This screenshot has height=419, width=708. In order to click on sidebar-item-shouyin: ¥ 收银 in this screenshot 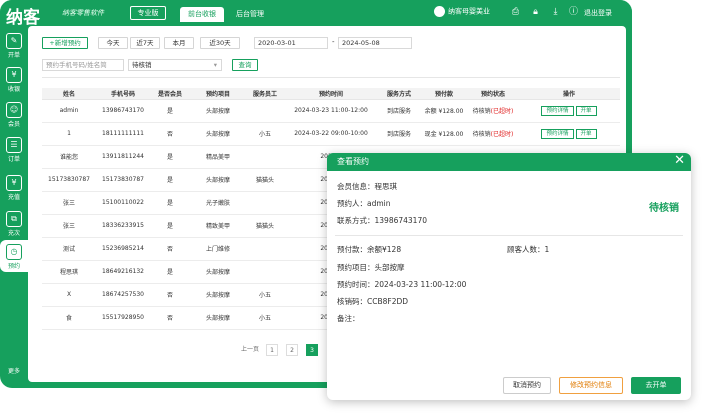, I will do `click(14, 79)`.